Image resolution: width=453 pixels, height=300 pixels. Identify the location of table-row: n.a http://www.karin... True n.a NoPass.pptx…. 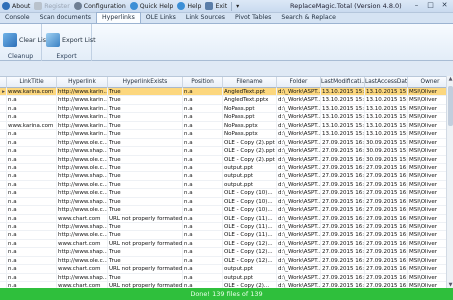
(226, 134).